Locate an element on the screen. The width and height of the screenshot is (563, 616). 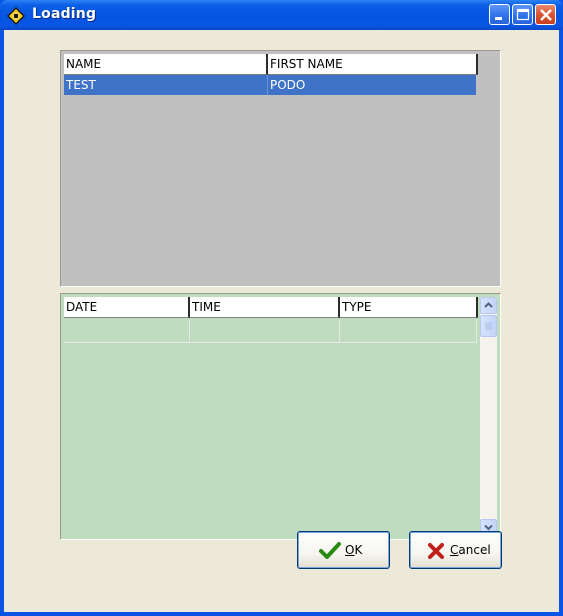
ok-button: OK is located at coordinates (343, 550).